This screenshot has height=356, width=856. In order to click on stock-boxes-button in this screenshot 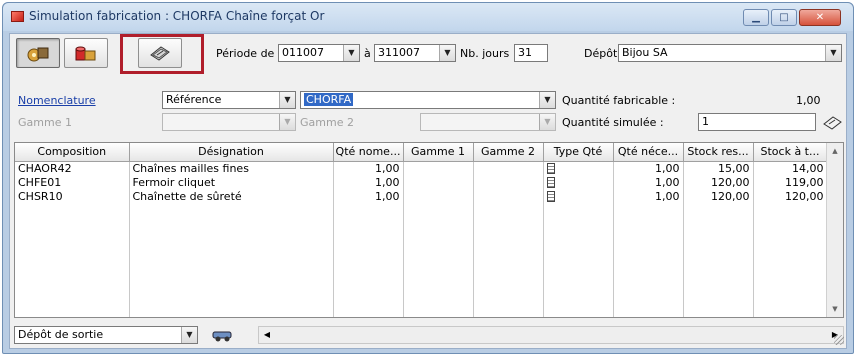, I will do `click(86, 53)`.